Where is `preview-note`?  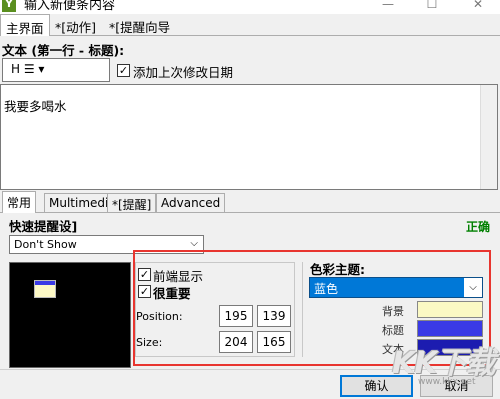
preview-note is located at coordinates (45, 289).